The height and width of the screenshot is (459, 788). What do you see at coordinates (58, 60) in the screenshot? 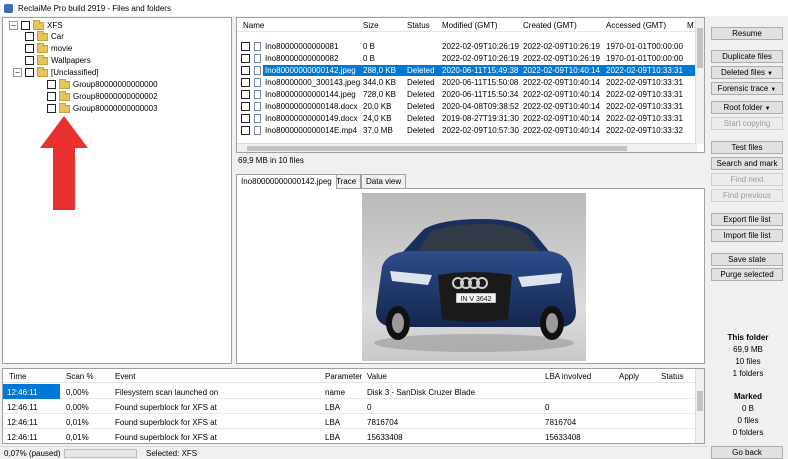
I see `tree-node-wallpapers: Wallpapers` at bounding box center [58, 60].